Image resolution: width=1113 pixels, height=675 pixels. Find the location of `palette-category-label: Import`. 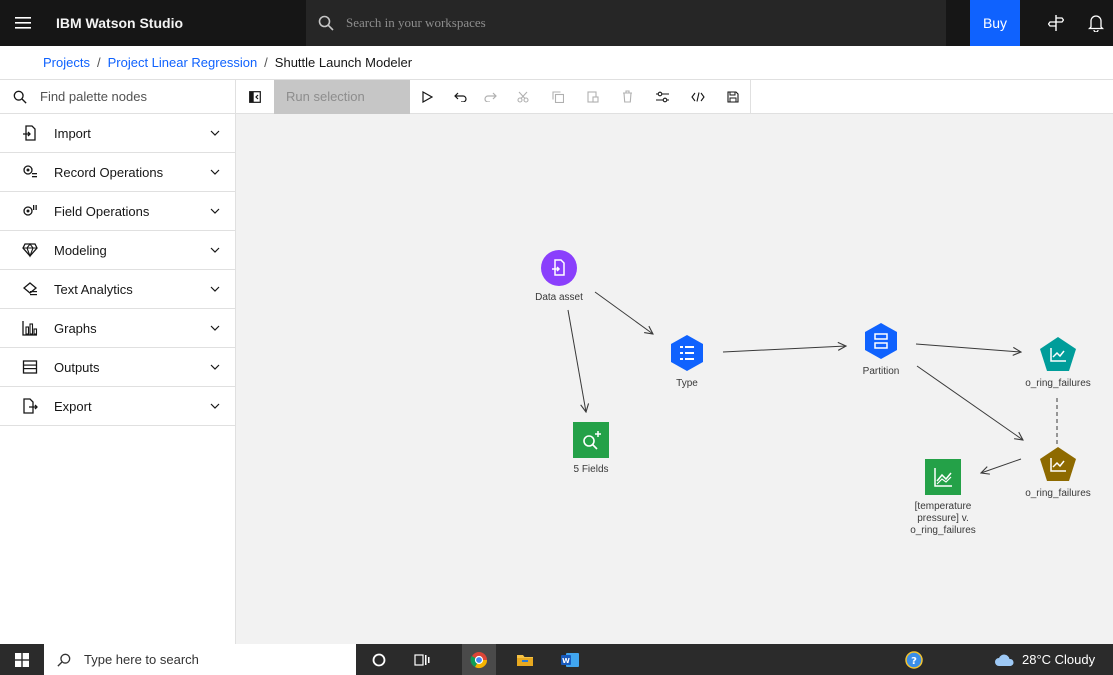

palette-category-label: Import is located at coordinates (72, 133).